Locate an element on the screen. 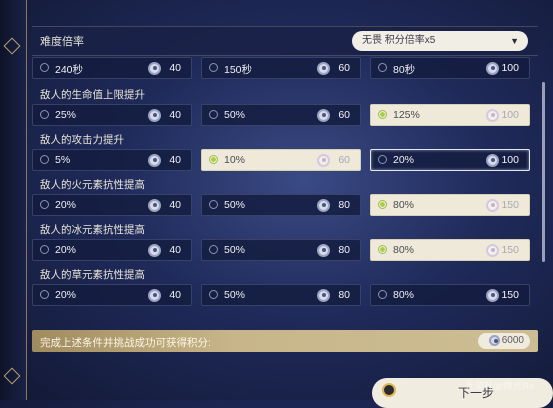  difficulty-option: 240秒 40 is located at coordinates (112, 68).